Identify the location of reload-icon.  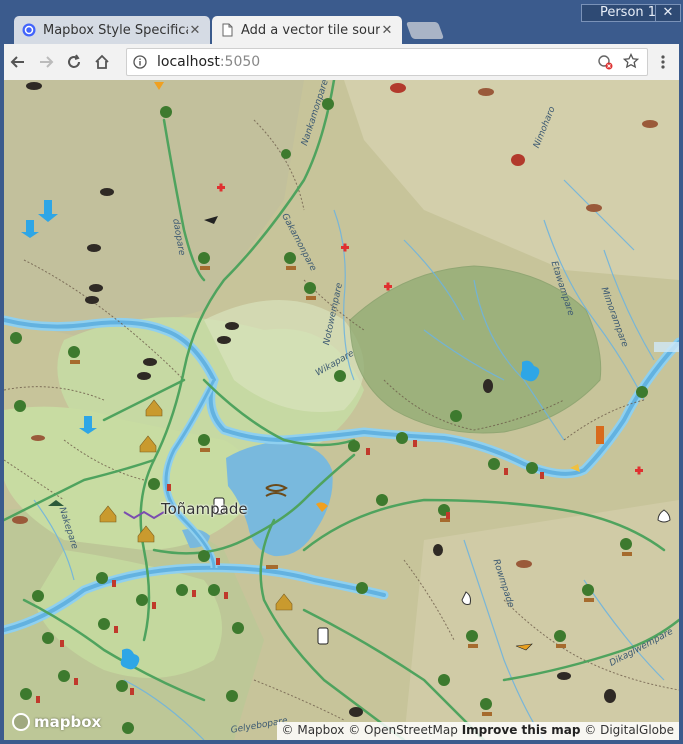
(74, 61).